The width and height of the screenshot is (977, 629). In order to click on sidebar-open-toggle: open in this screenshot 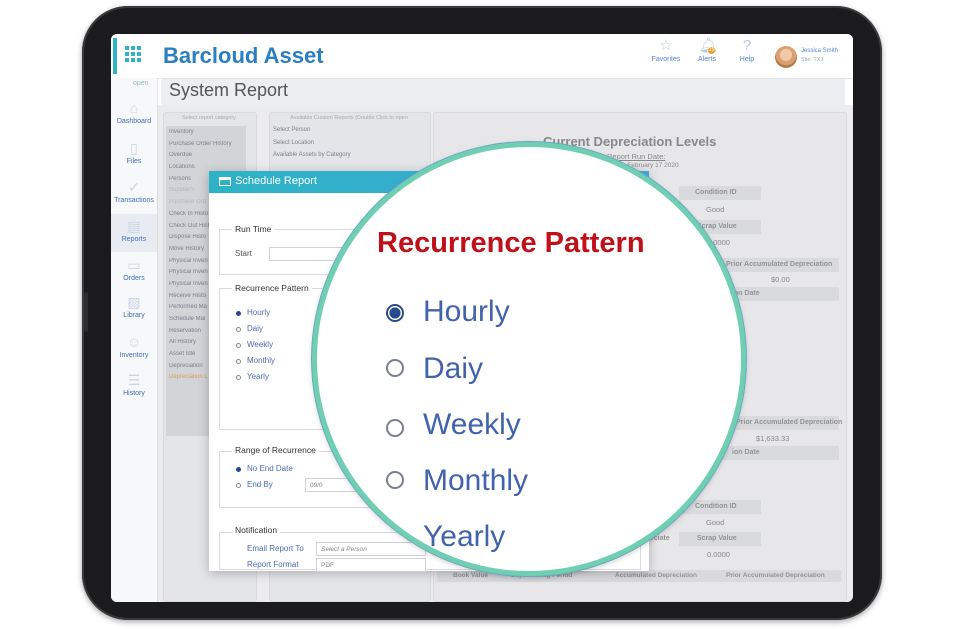, I will do `click(141, 83)`.